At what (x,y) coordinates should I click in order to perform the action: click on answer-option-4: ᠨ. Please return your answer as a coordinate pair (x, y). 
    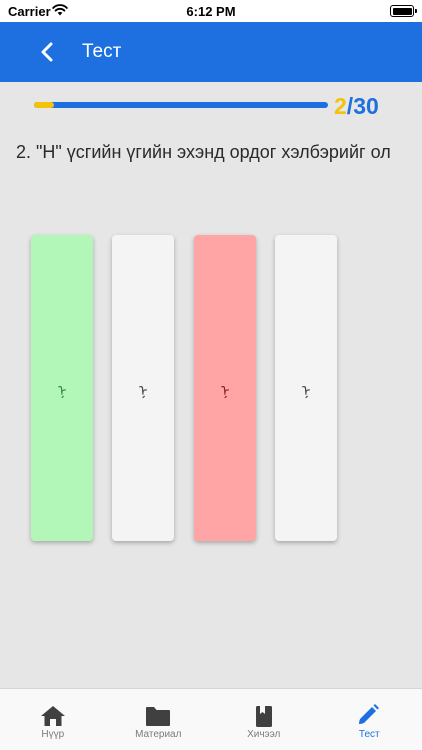
    Looking at the image, I should click on (306, 388).